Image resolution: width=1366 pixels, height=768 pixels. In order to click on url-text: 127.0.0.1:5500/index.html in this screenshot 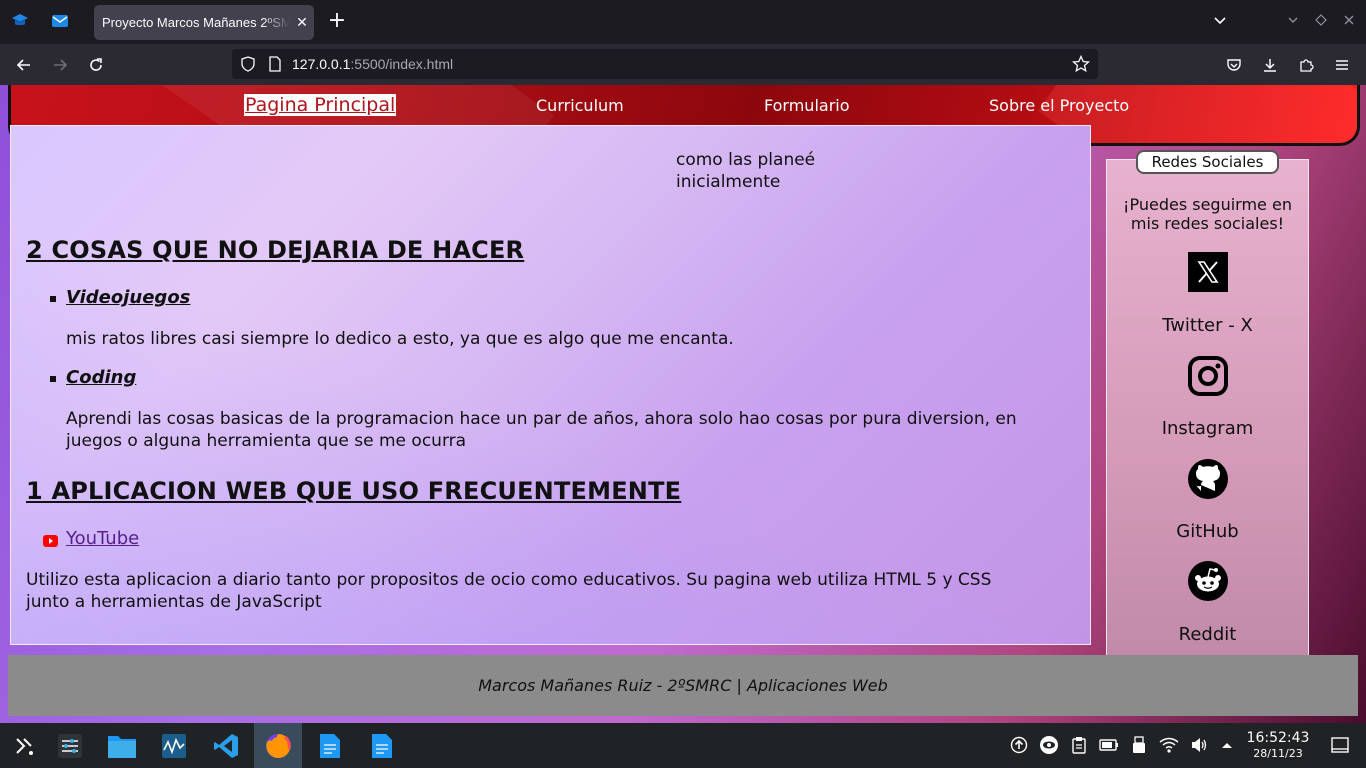, I will do `click(373, 64)`.